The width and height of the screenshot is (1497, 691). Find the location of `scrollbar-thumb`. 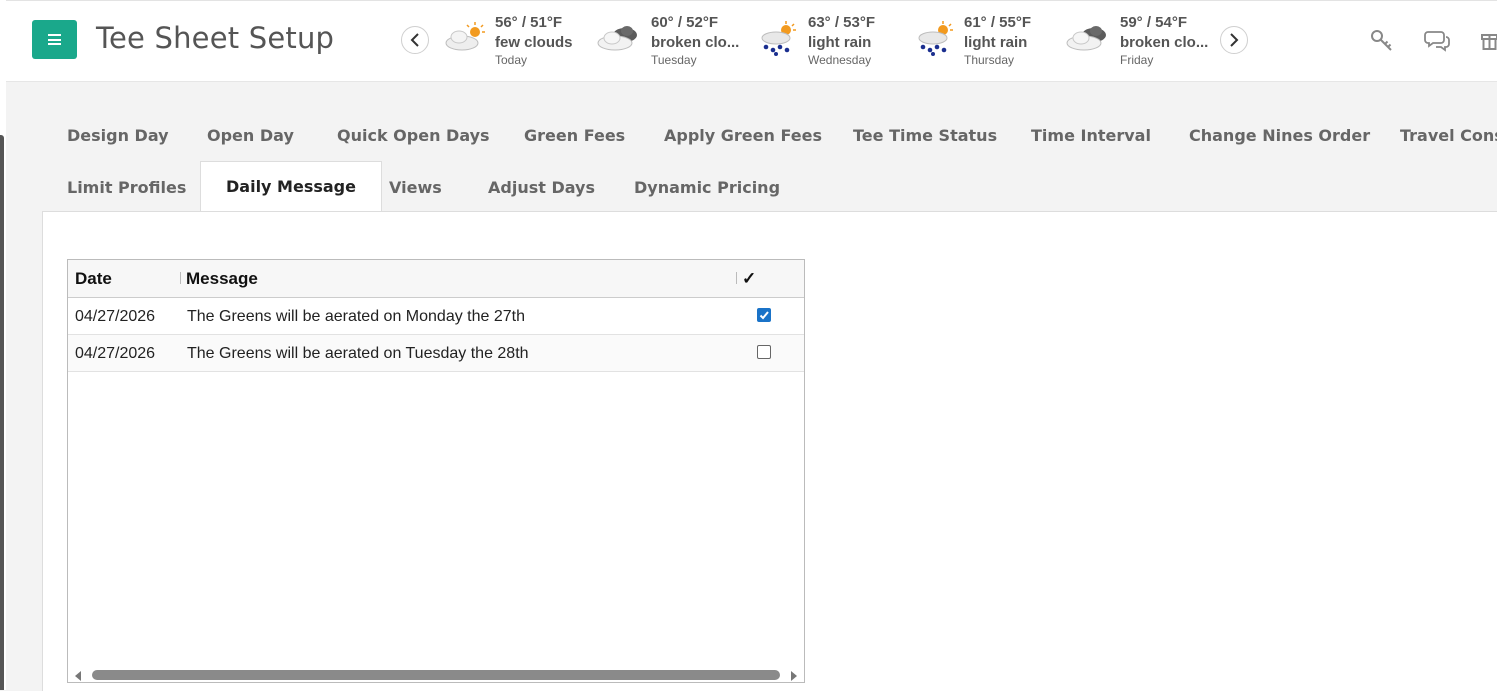

scrollbar-thumb is located at coordinates (436, 675).